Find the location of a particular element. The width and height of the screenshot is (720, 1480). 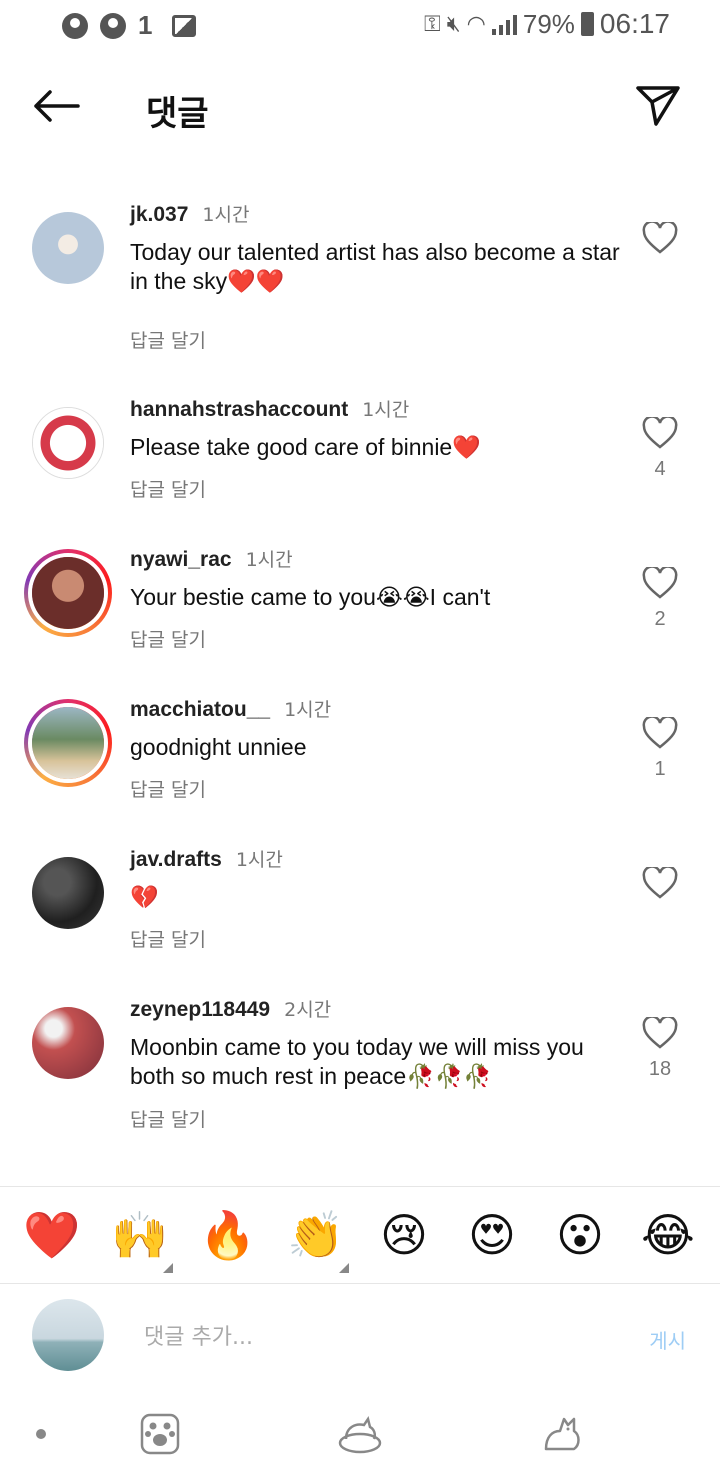

share-button is located at coordinates (658, 106).